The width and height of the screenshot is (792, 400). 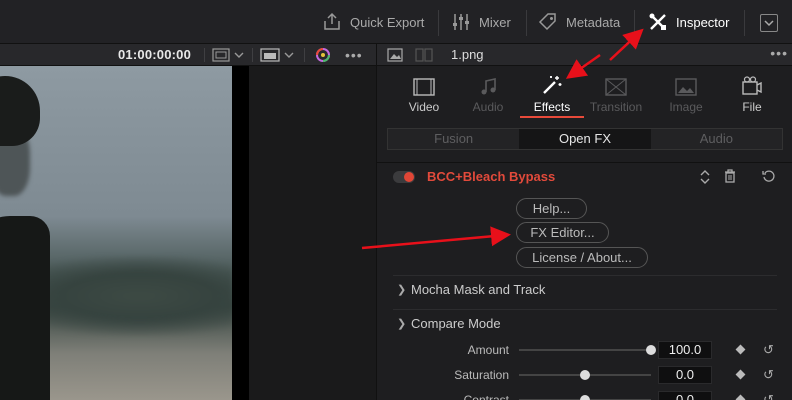 What do you see at coordinates (584, 177) in the screenshot?
I see `effect-header: BCC+Bleach Bypass` at bounding box center [584, 177].